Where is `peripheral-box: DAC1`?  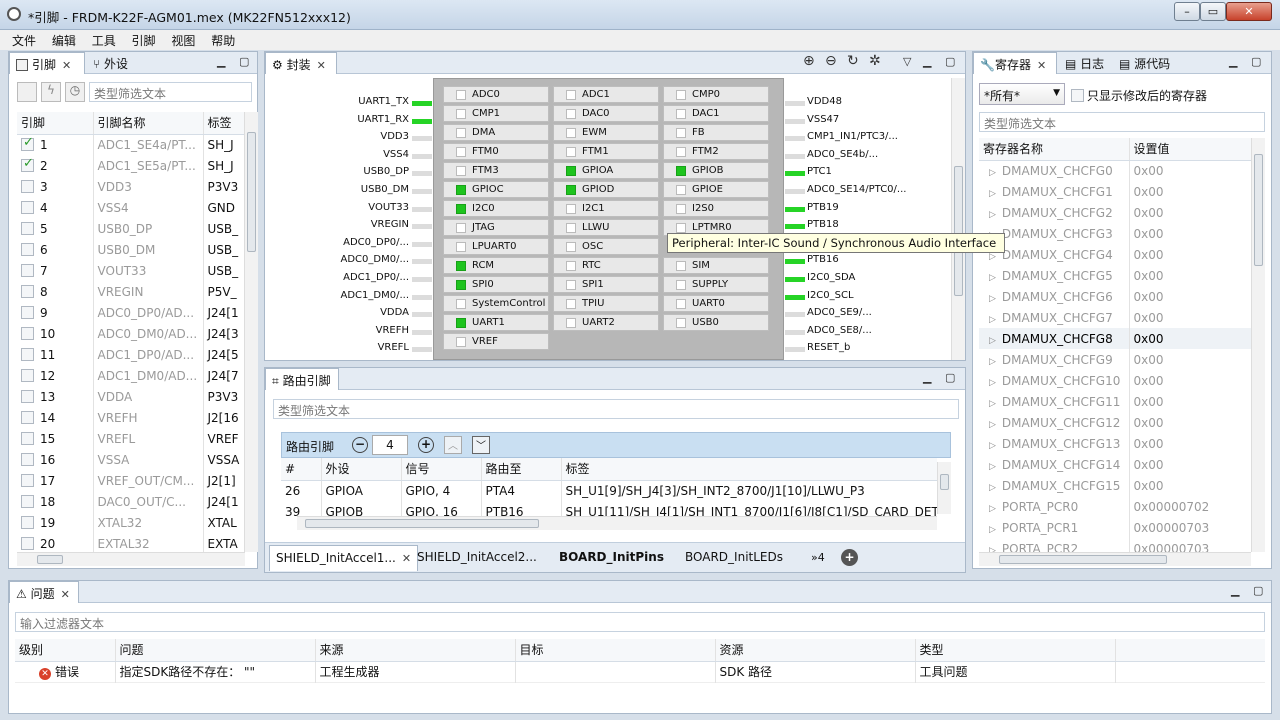 peripheral-box: DAC1 is located at coordinates (716, 113).